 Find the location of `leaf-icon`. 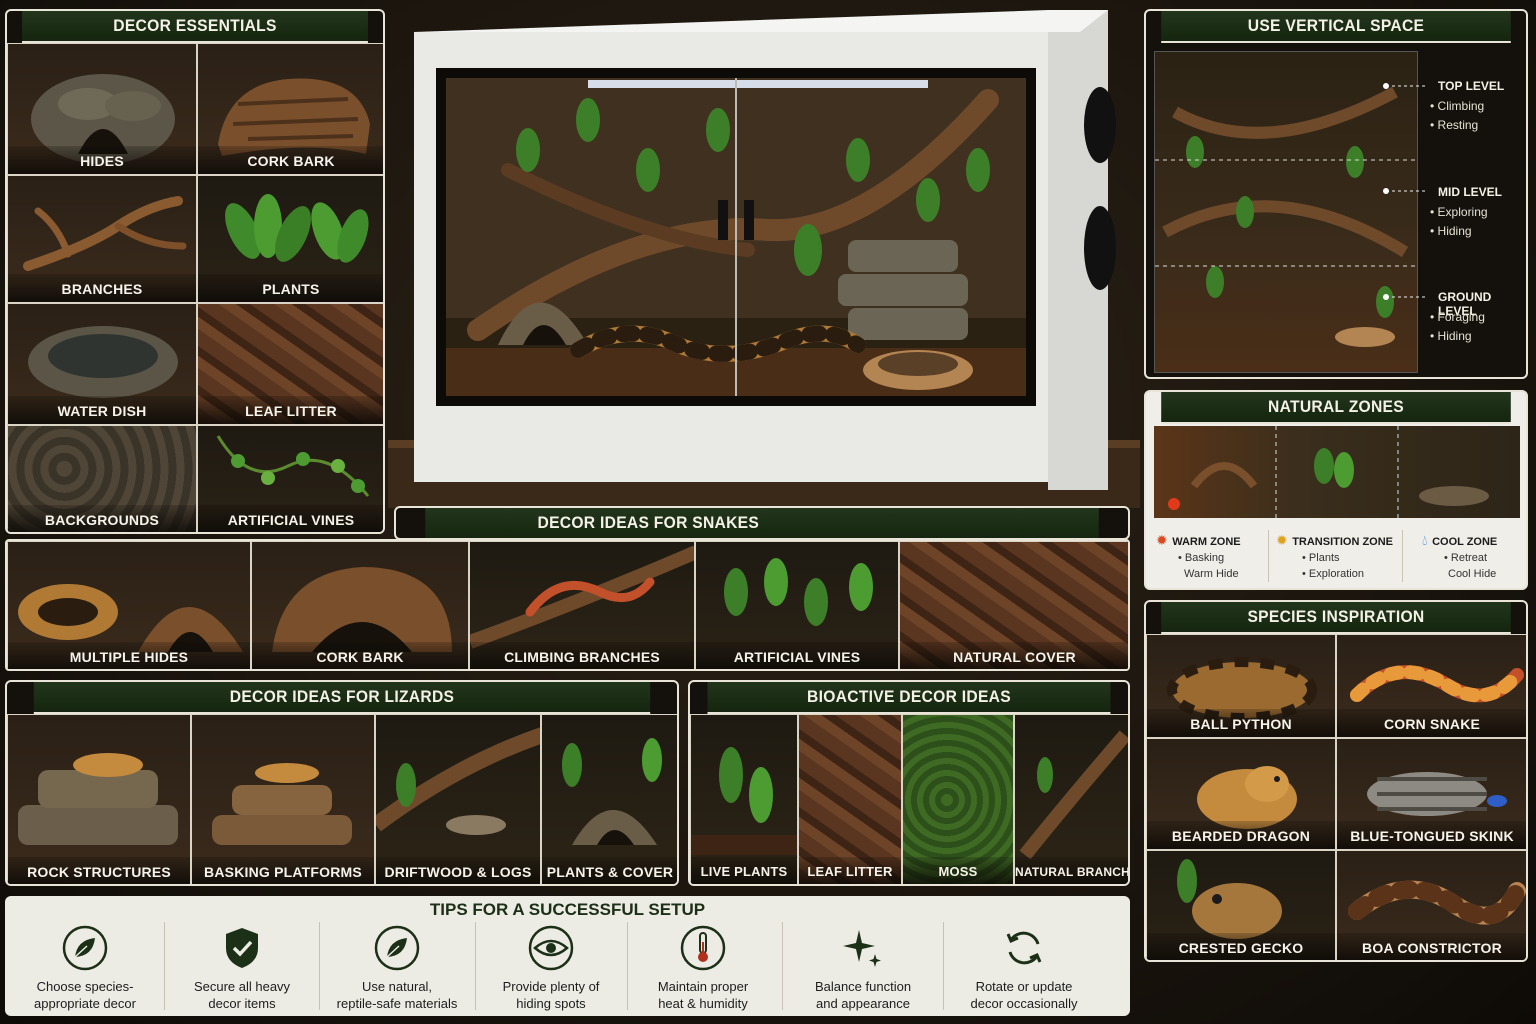

leaf-icon is located at coordinates (85, 948).